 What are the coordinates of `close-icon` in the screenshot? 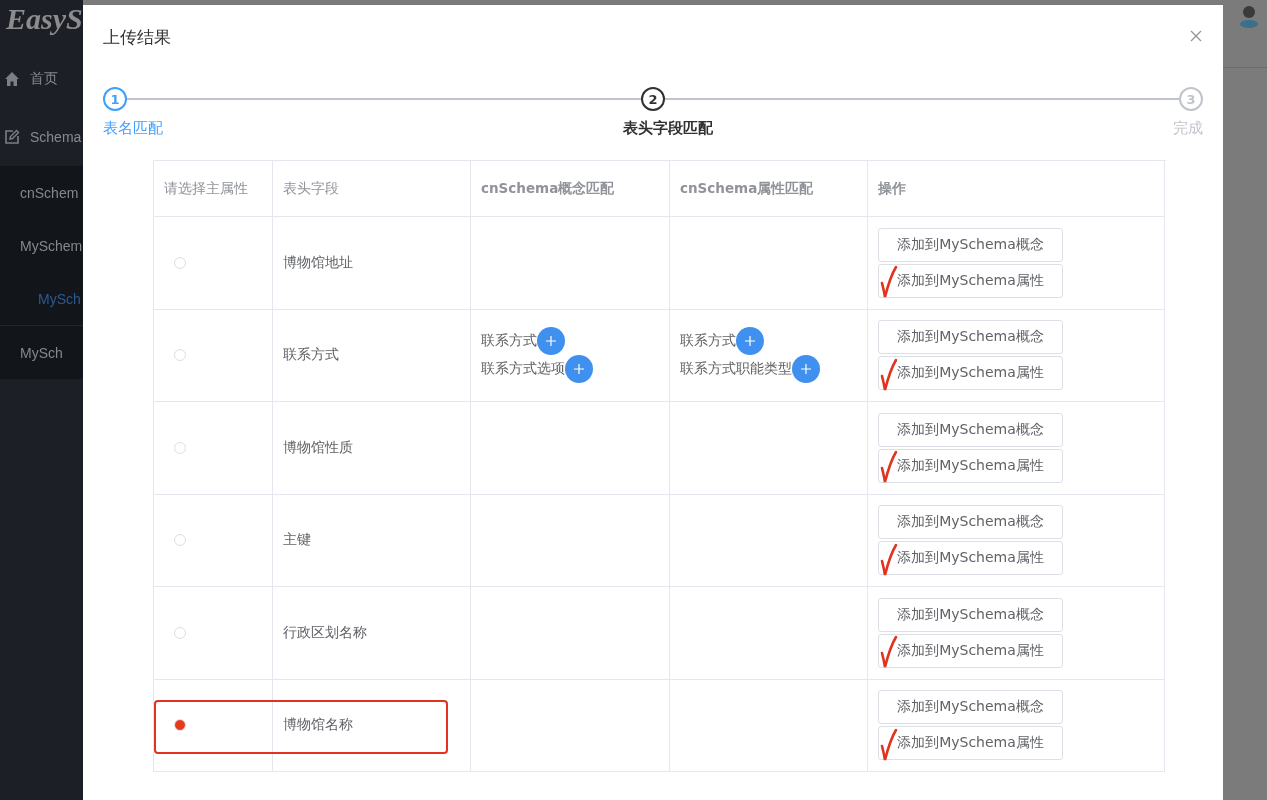 It's located at (1196, 36).